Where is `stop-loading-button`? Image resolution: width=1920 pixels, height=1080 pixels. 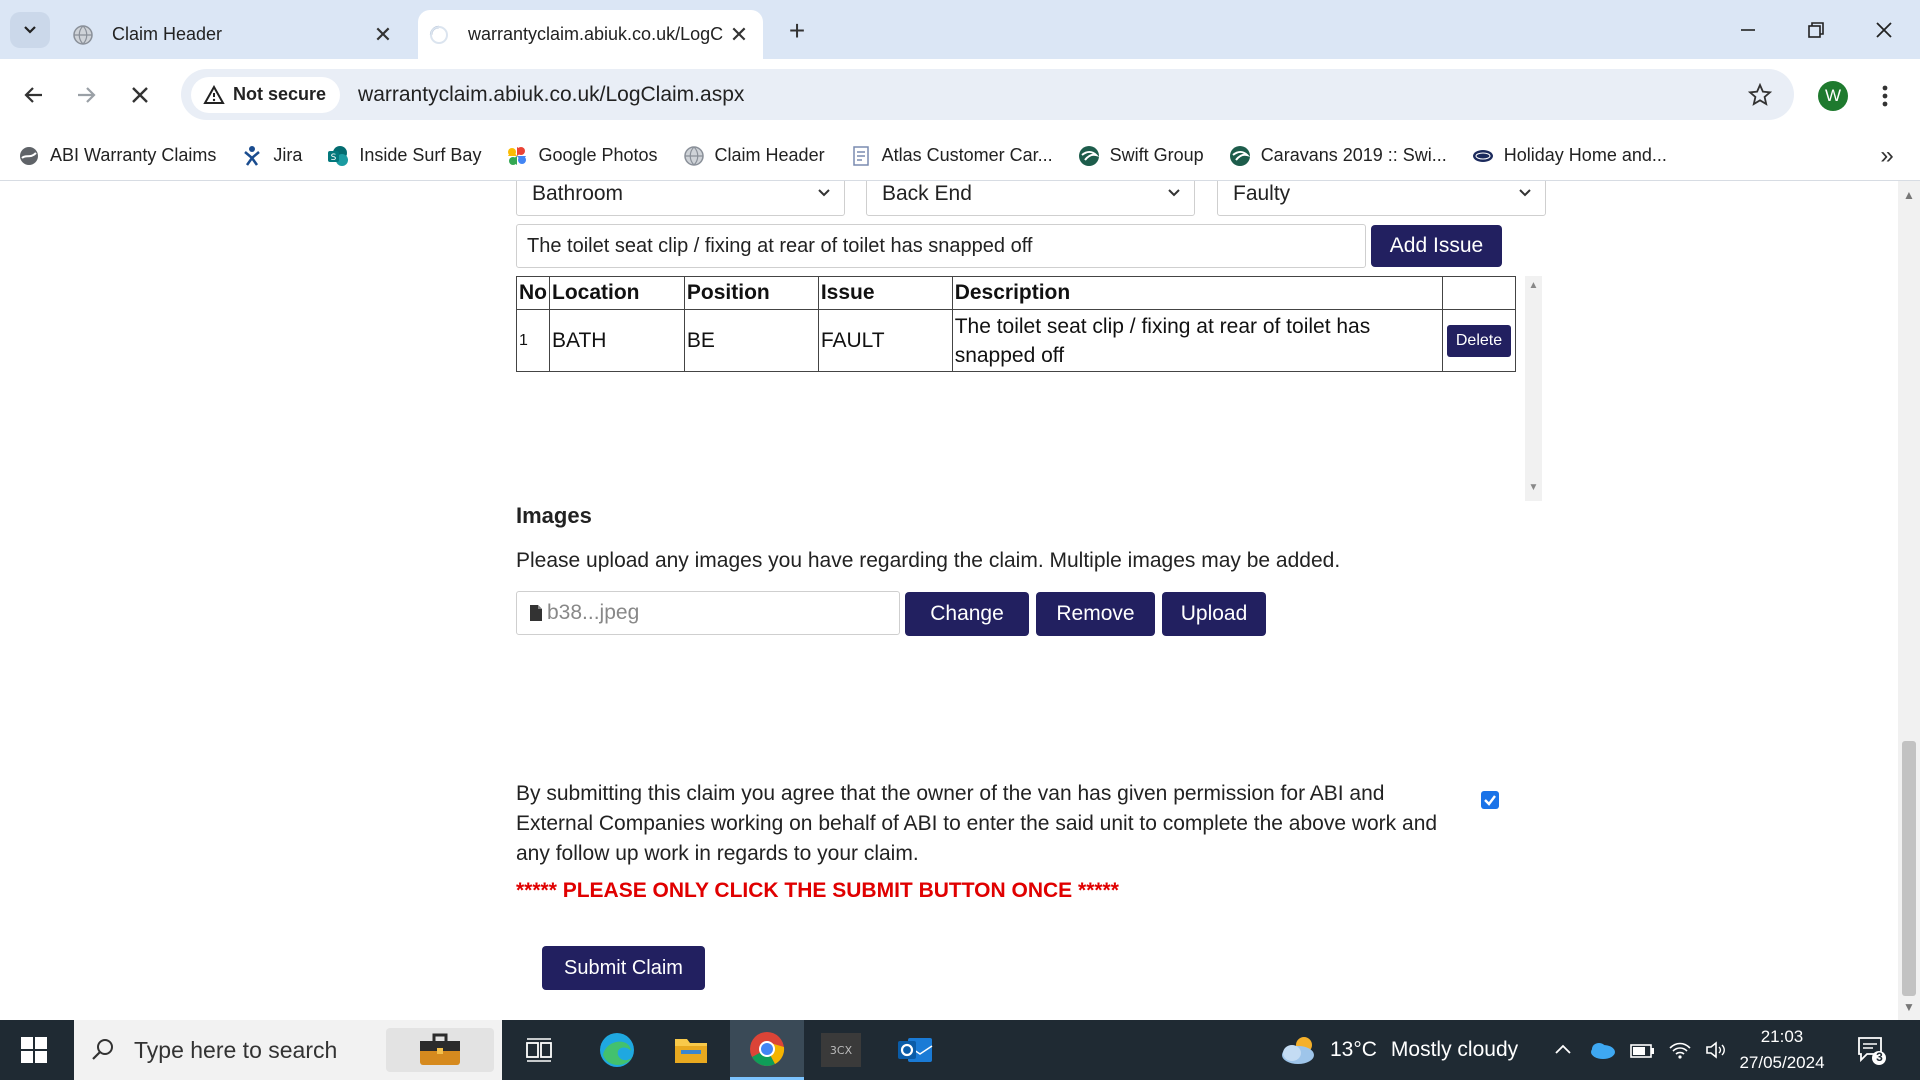 stop-loading-button is located at coordinates (140, 95).